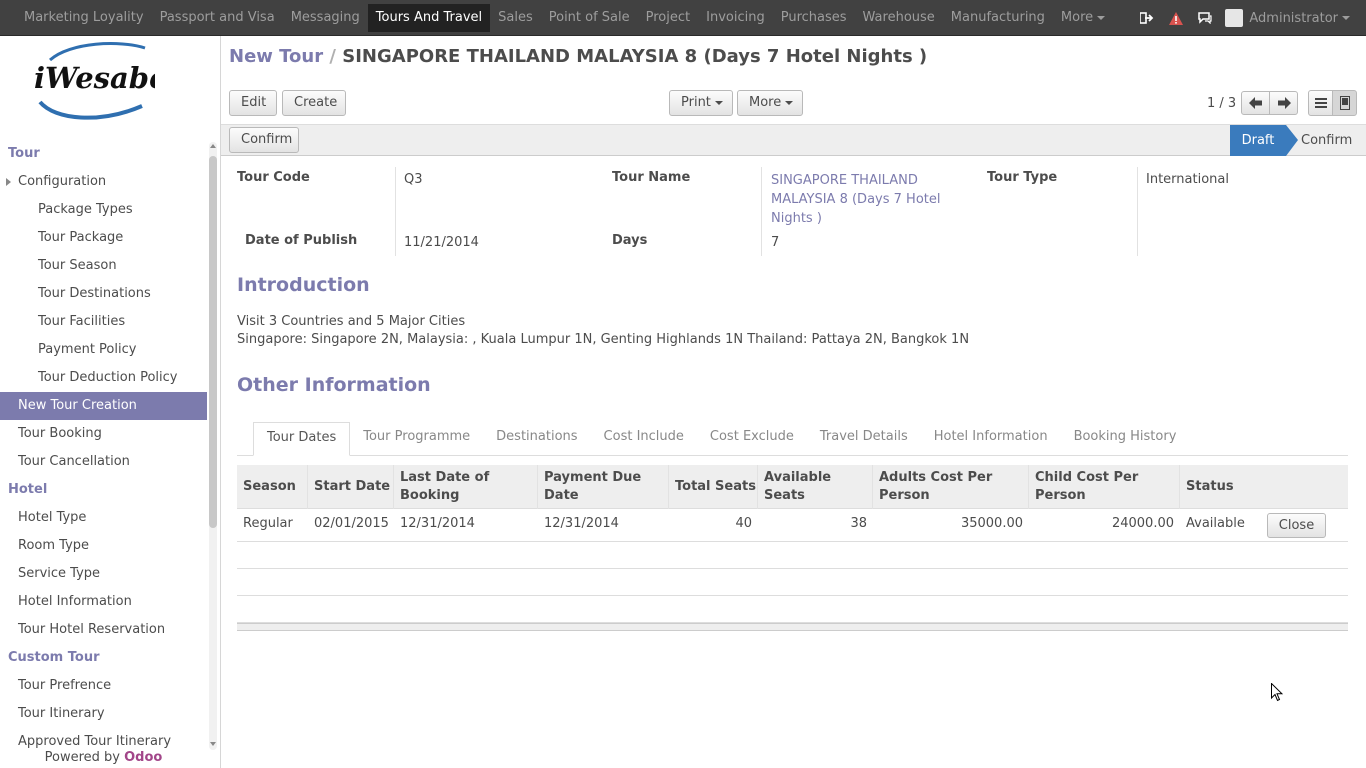  Describe the element at coordinates (103, 714) in the screenshot. I see `sidebar-item-tour-itinerary: Tour Itinerary` at that location.